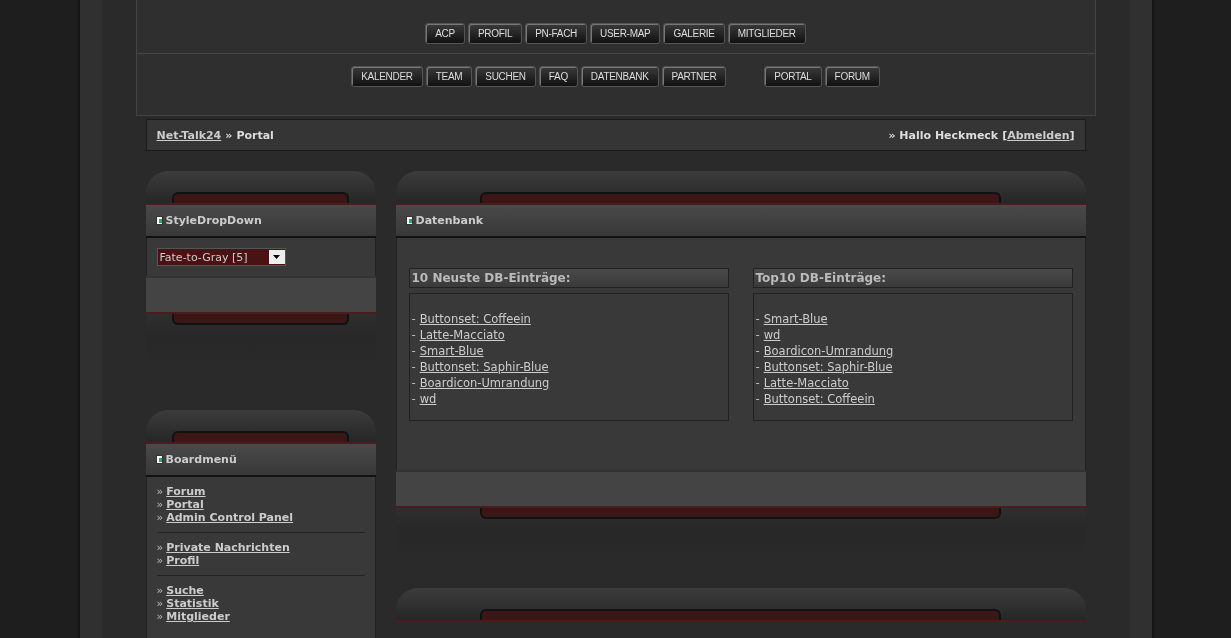  What do you see at coordinates (192, 603) in the screenshot?
I see `menu-link: Statistik` at bounding box center [192, 603].